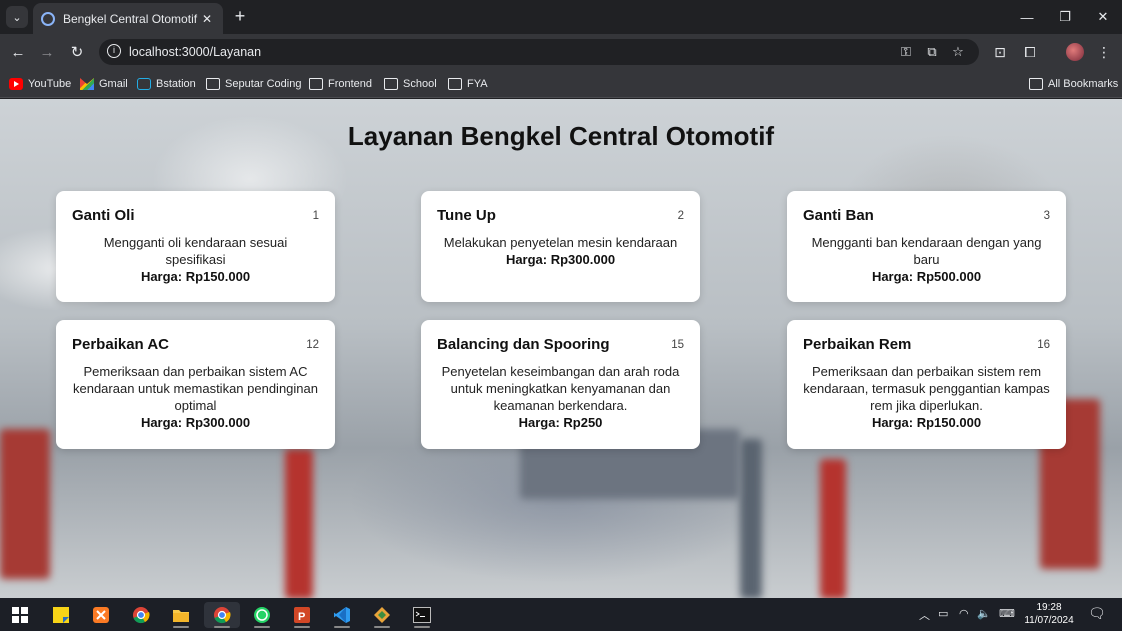  Describe the element at coordinates (984, 613) in the screenshot. I see `volume-muted-icon: 🔈` at that location.